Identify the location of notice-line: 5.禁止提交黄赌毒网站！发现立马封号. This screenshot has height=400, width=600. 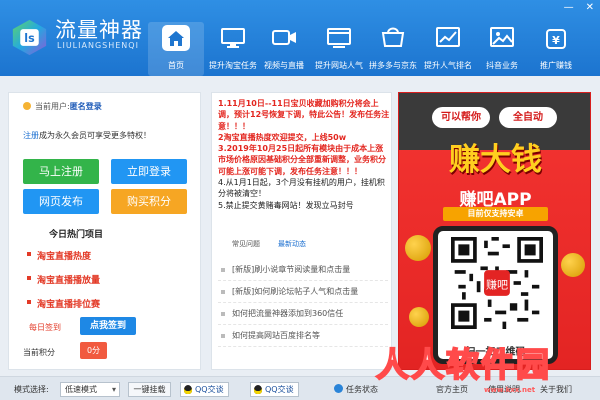
(286, 205).